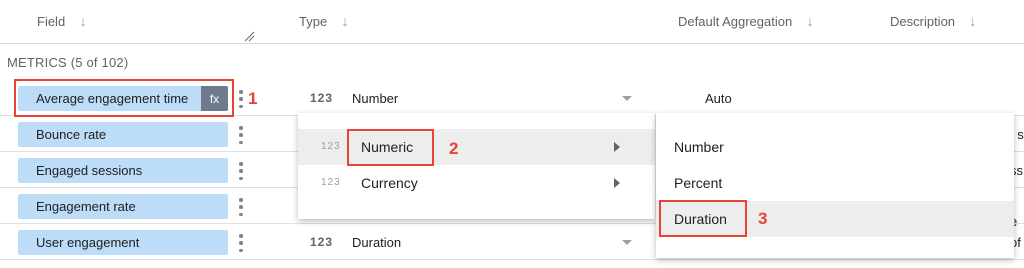 The height and width of the screenshot is (268, 1024). Describe the element at coordinates (718, 98) in the screenshot. I see `aggregation-value: Auto` at that location.